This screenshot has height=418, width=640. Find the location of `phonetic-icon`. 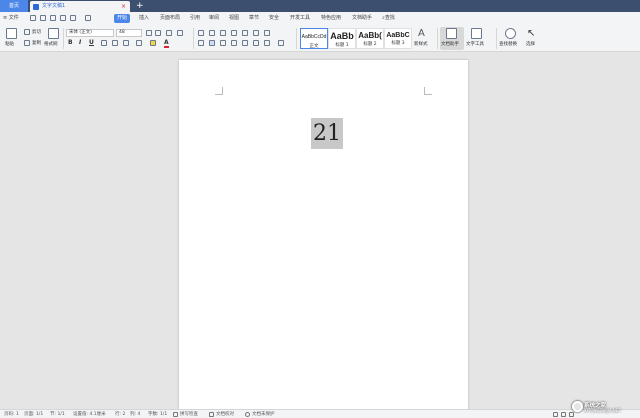

phonetic-icon is located at coordinates (180, 33).